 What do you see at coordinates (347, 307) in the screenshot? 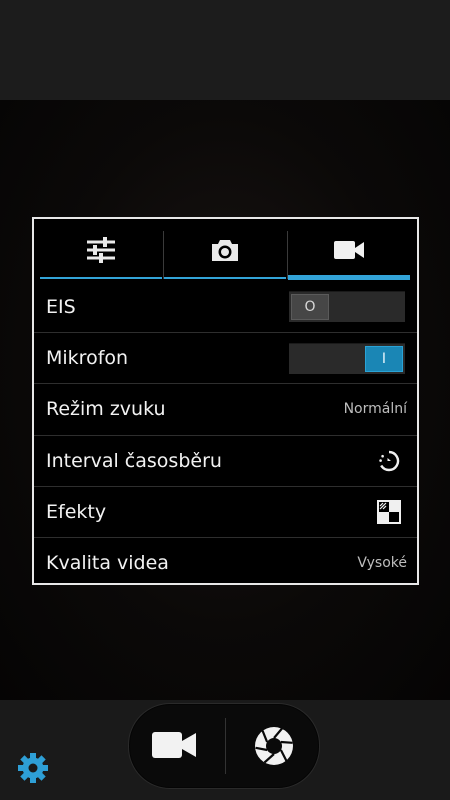
I see `eis-toggle: O` at bounding box center [347, 307].